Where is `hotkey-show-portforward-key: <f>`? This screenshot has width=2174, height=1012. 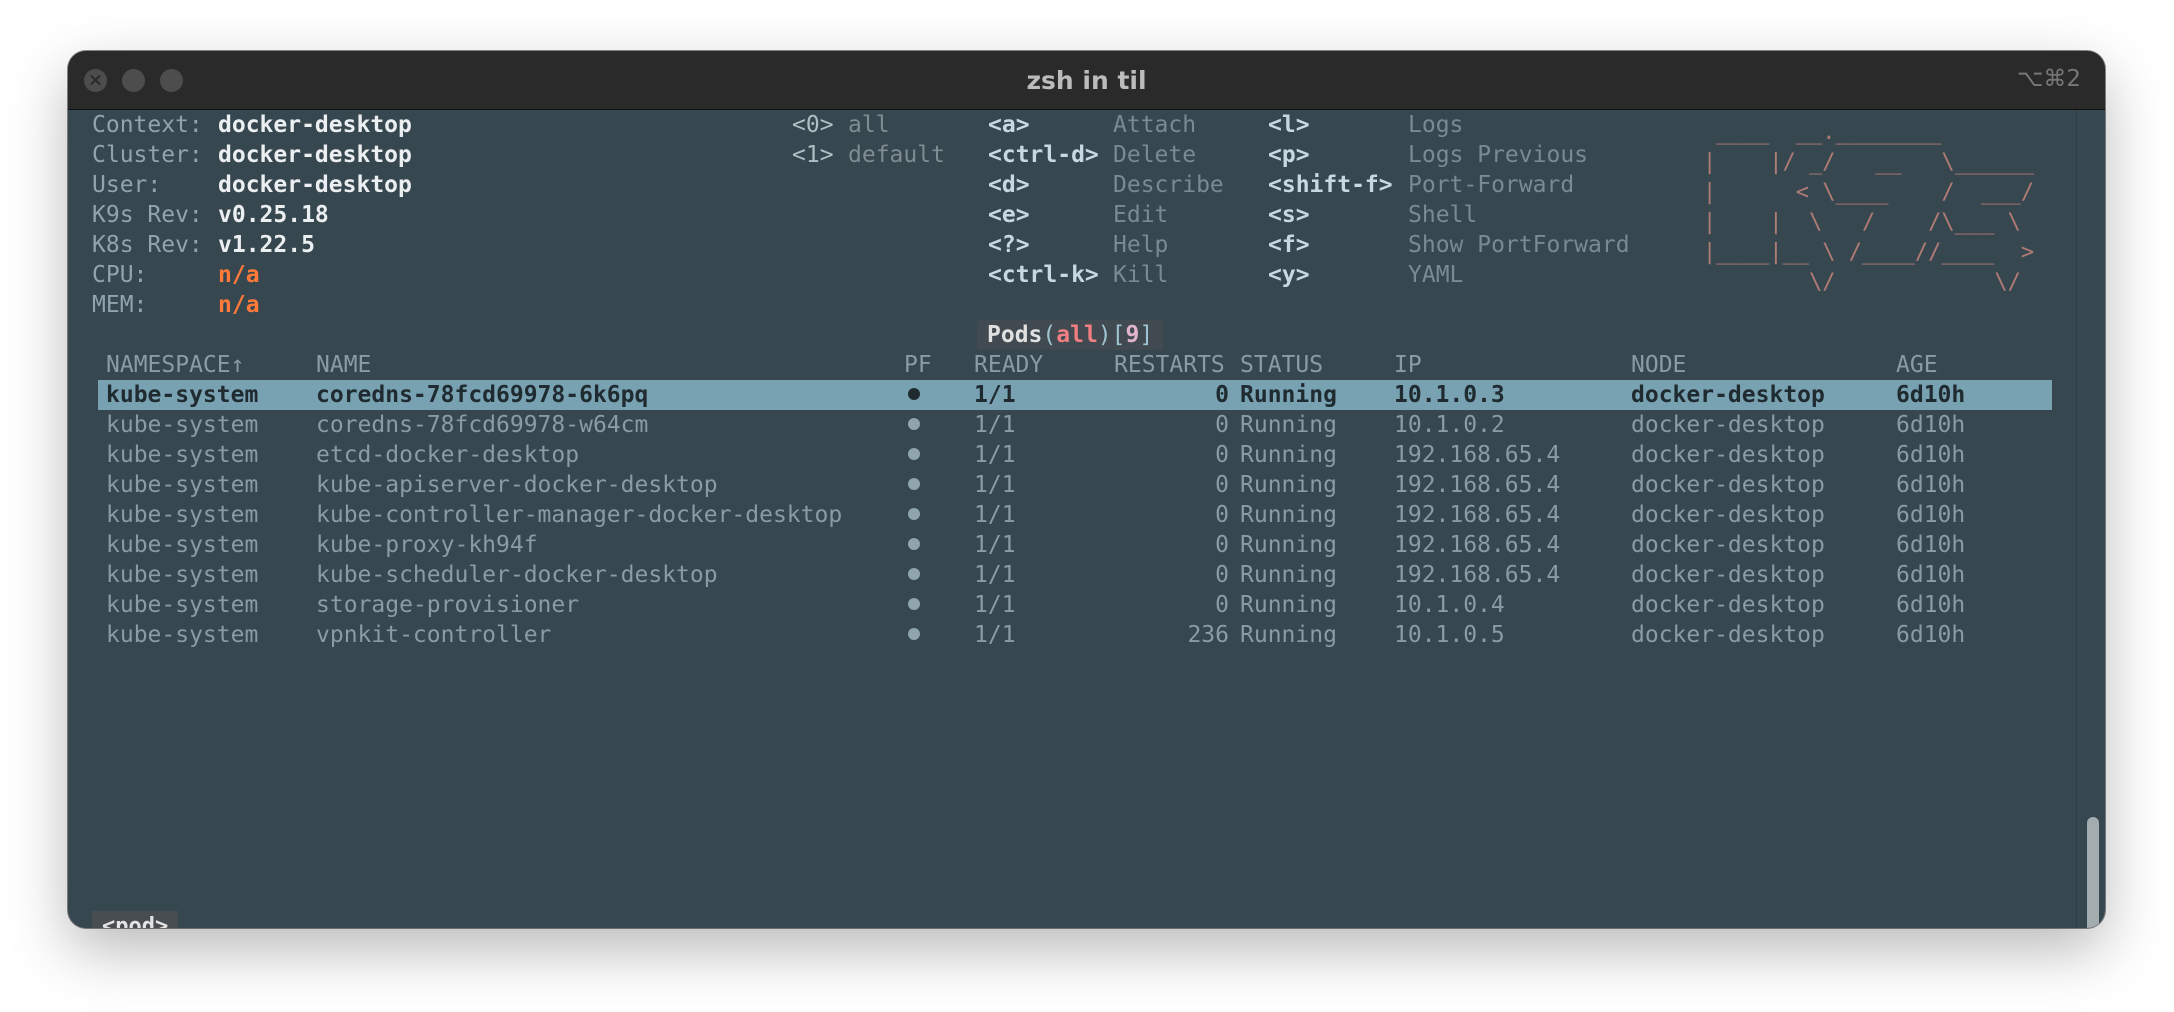 hotkey-show-portforward-key: <f> is located at coordinates (1289, 245).